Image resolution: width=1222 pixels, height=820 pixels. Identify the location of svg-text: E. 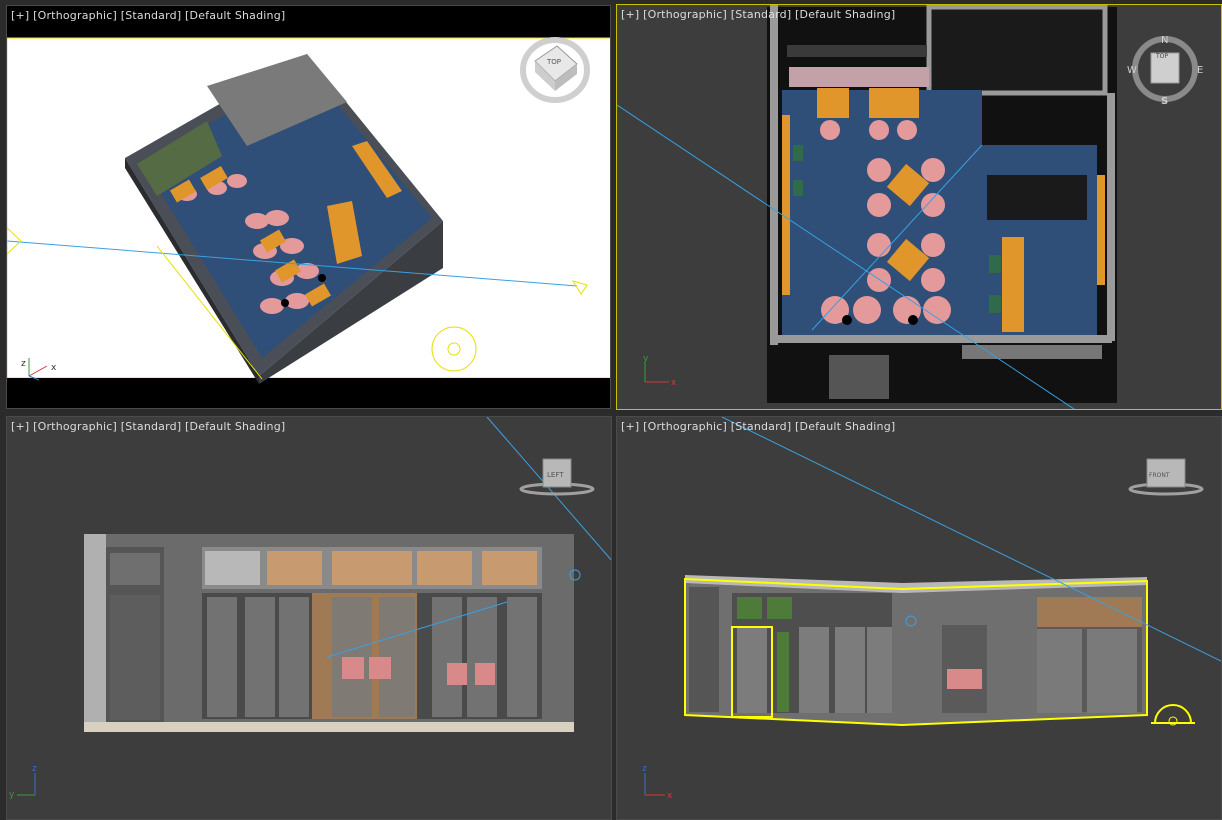
(1200, 70).